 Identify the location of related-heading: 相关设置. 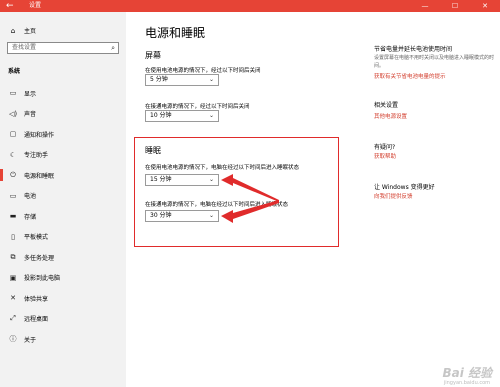
(386, 105).